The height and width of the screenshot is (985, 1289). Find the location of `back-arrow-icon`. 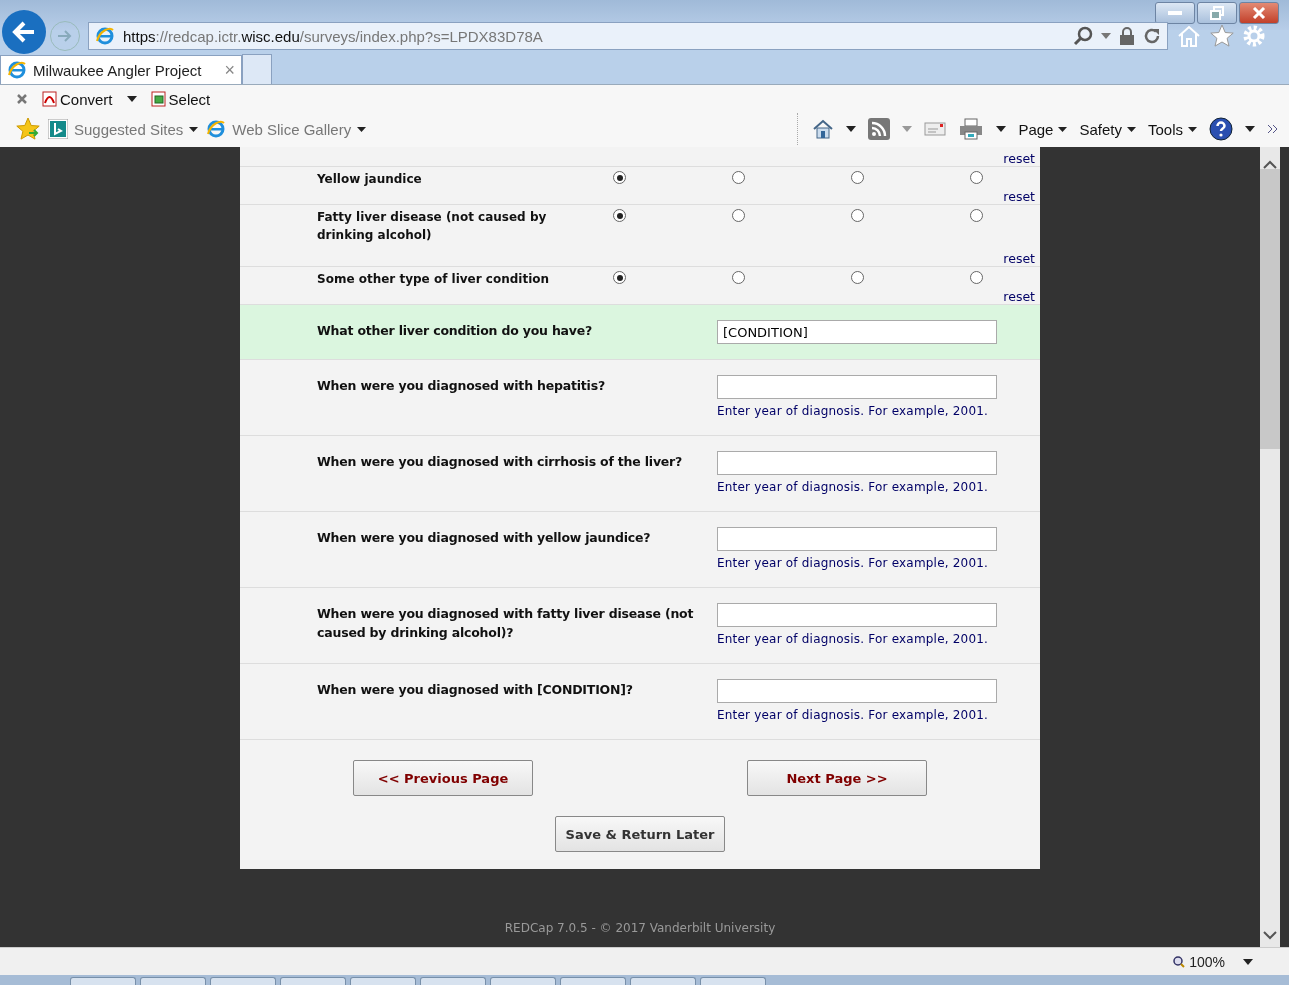

back-arrow-icon is located at coordinates (24, 32).